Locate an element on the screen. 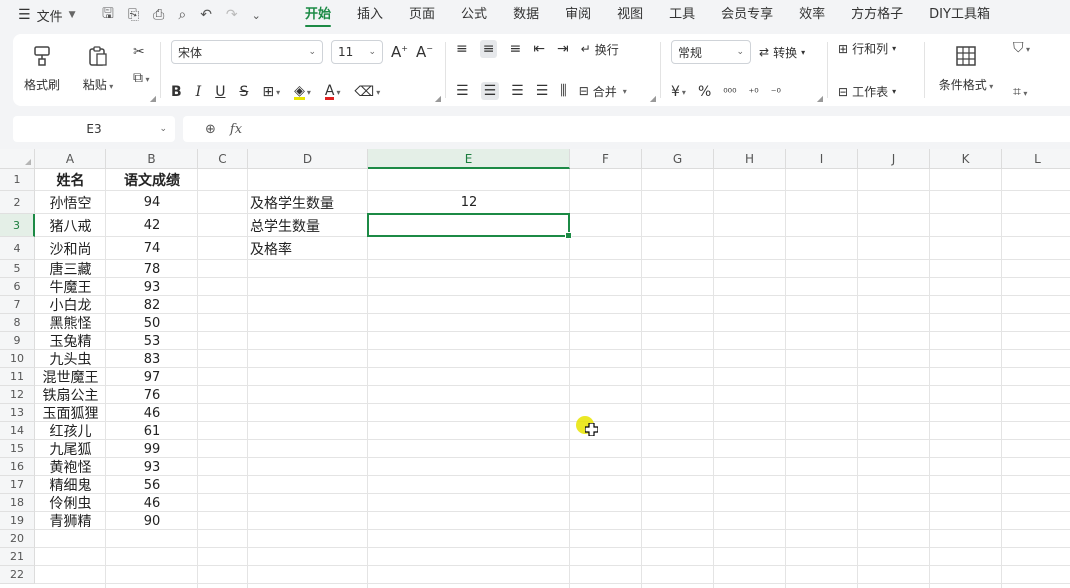 This screenshot has height=588, width=1070. format-painter-button: 格式刷 is located at coordinates (42, 66).